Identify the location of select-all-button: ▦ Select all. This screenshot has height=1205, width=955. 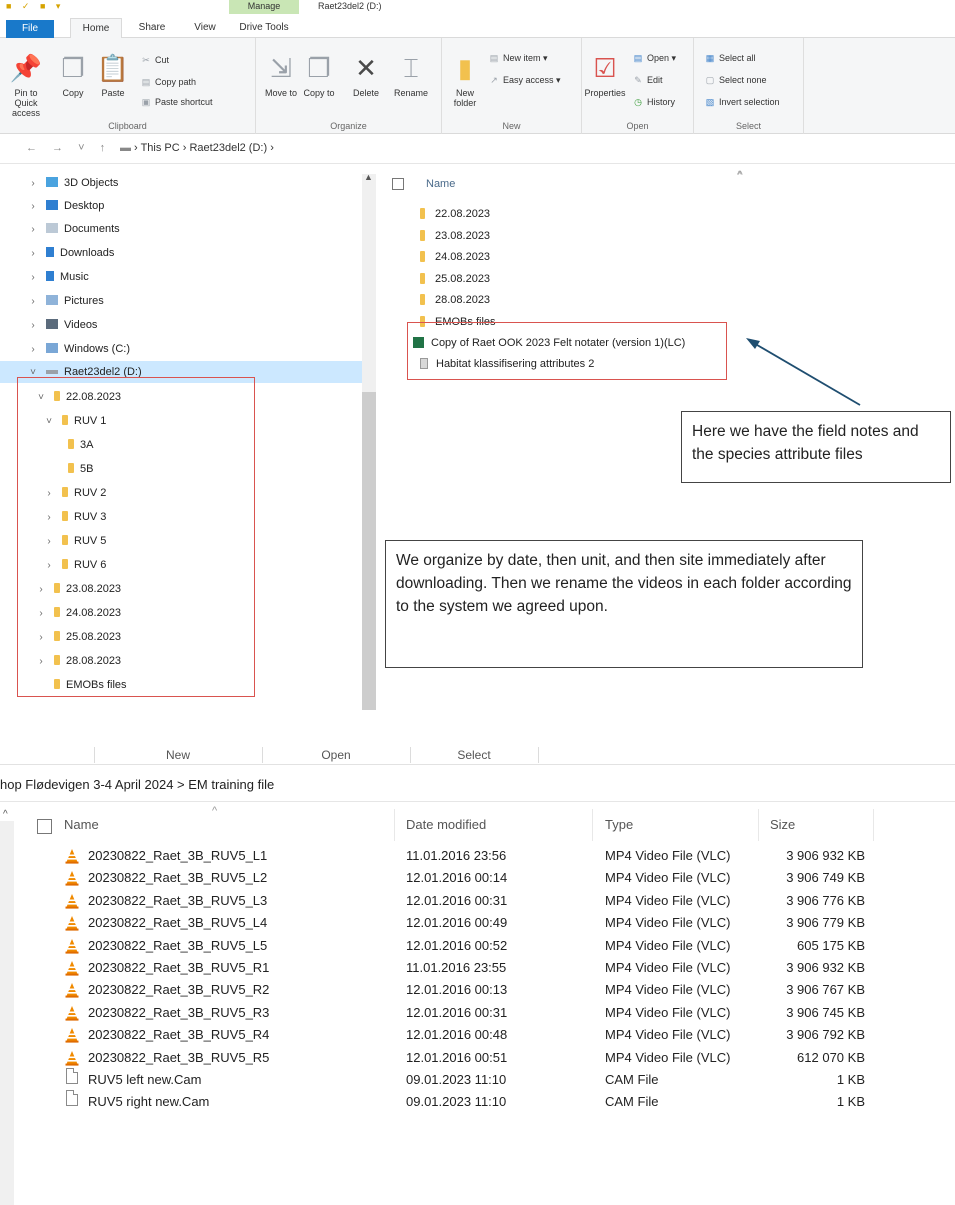
(730, 58).